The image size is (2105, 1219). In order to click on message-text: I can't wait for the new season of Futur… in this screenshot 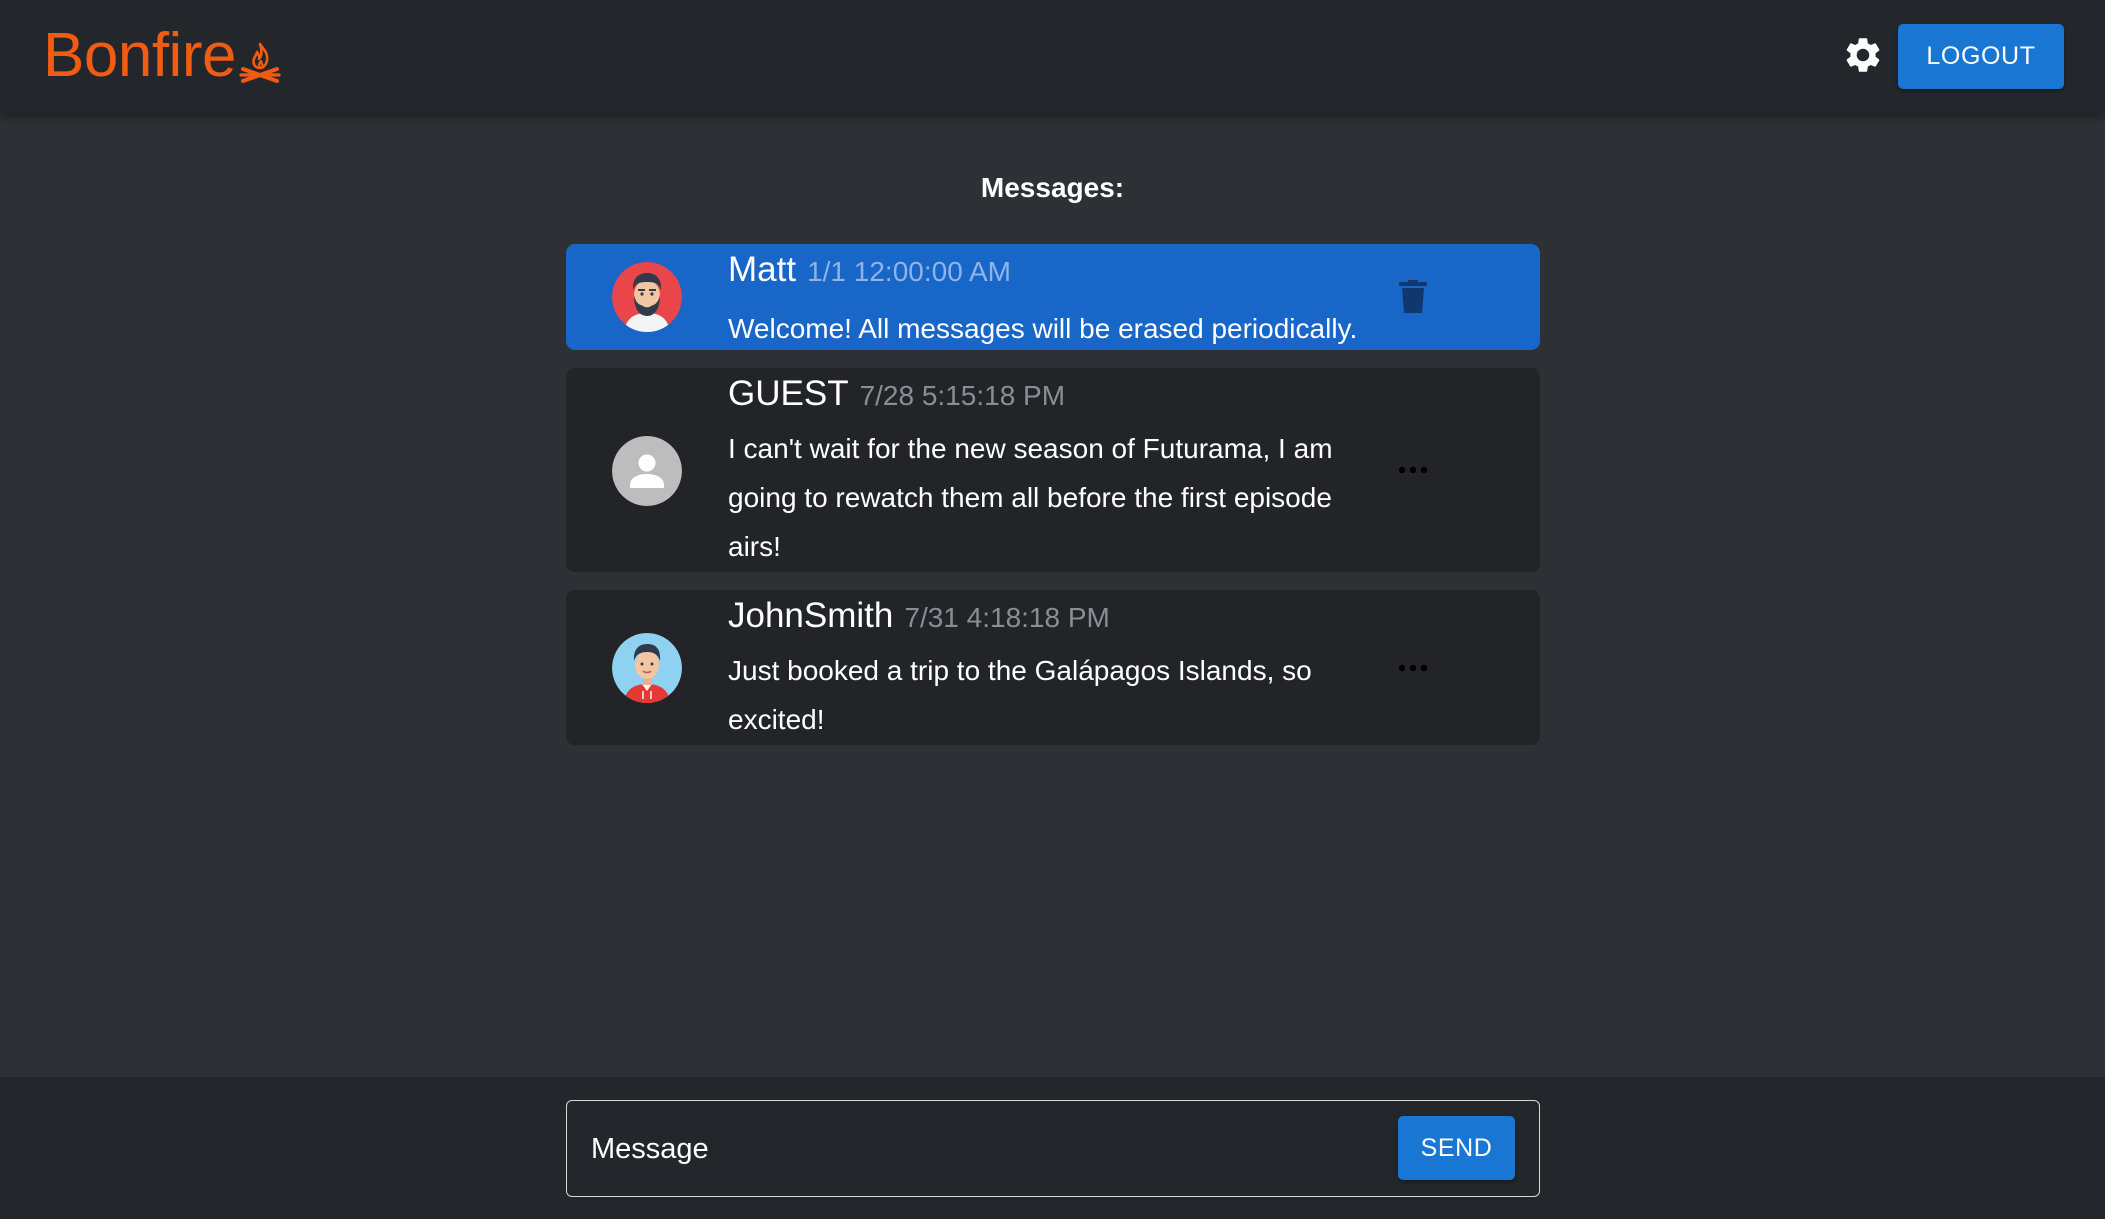, I will do `click(1030, 497)`.